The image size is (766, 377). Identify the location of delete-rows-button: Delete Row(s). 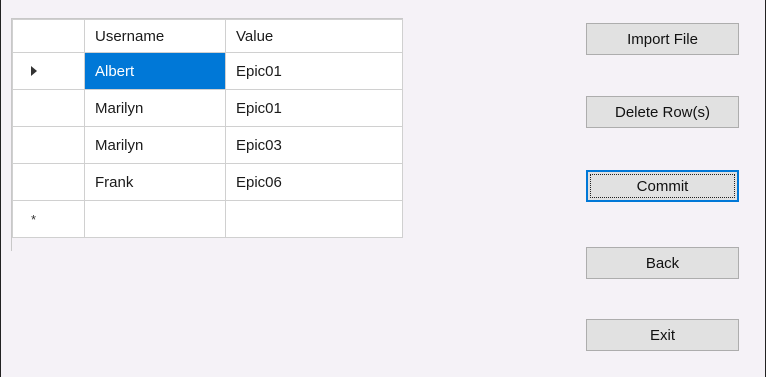
(662, 112).